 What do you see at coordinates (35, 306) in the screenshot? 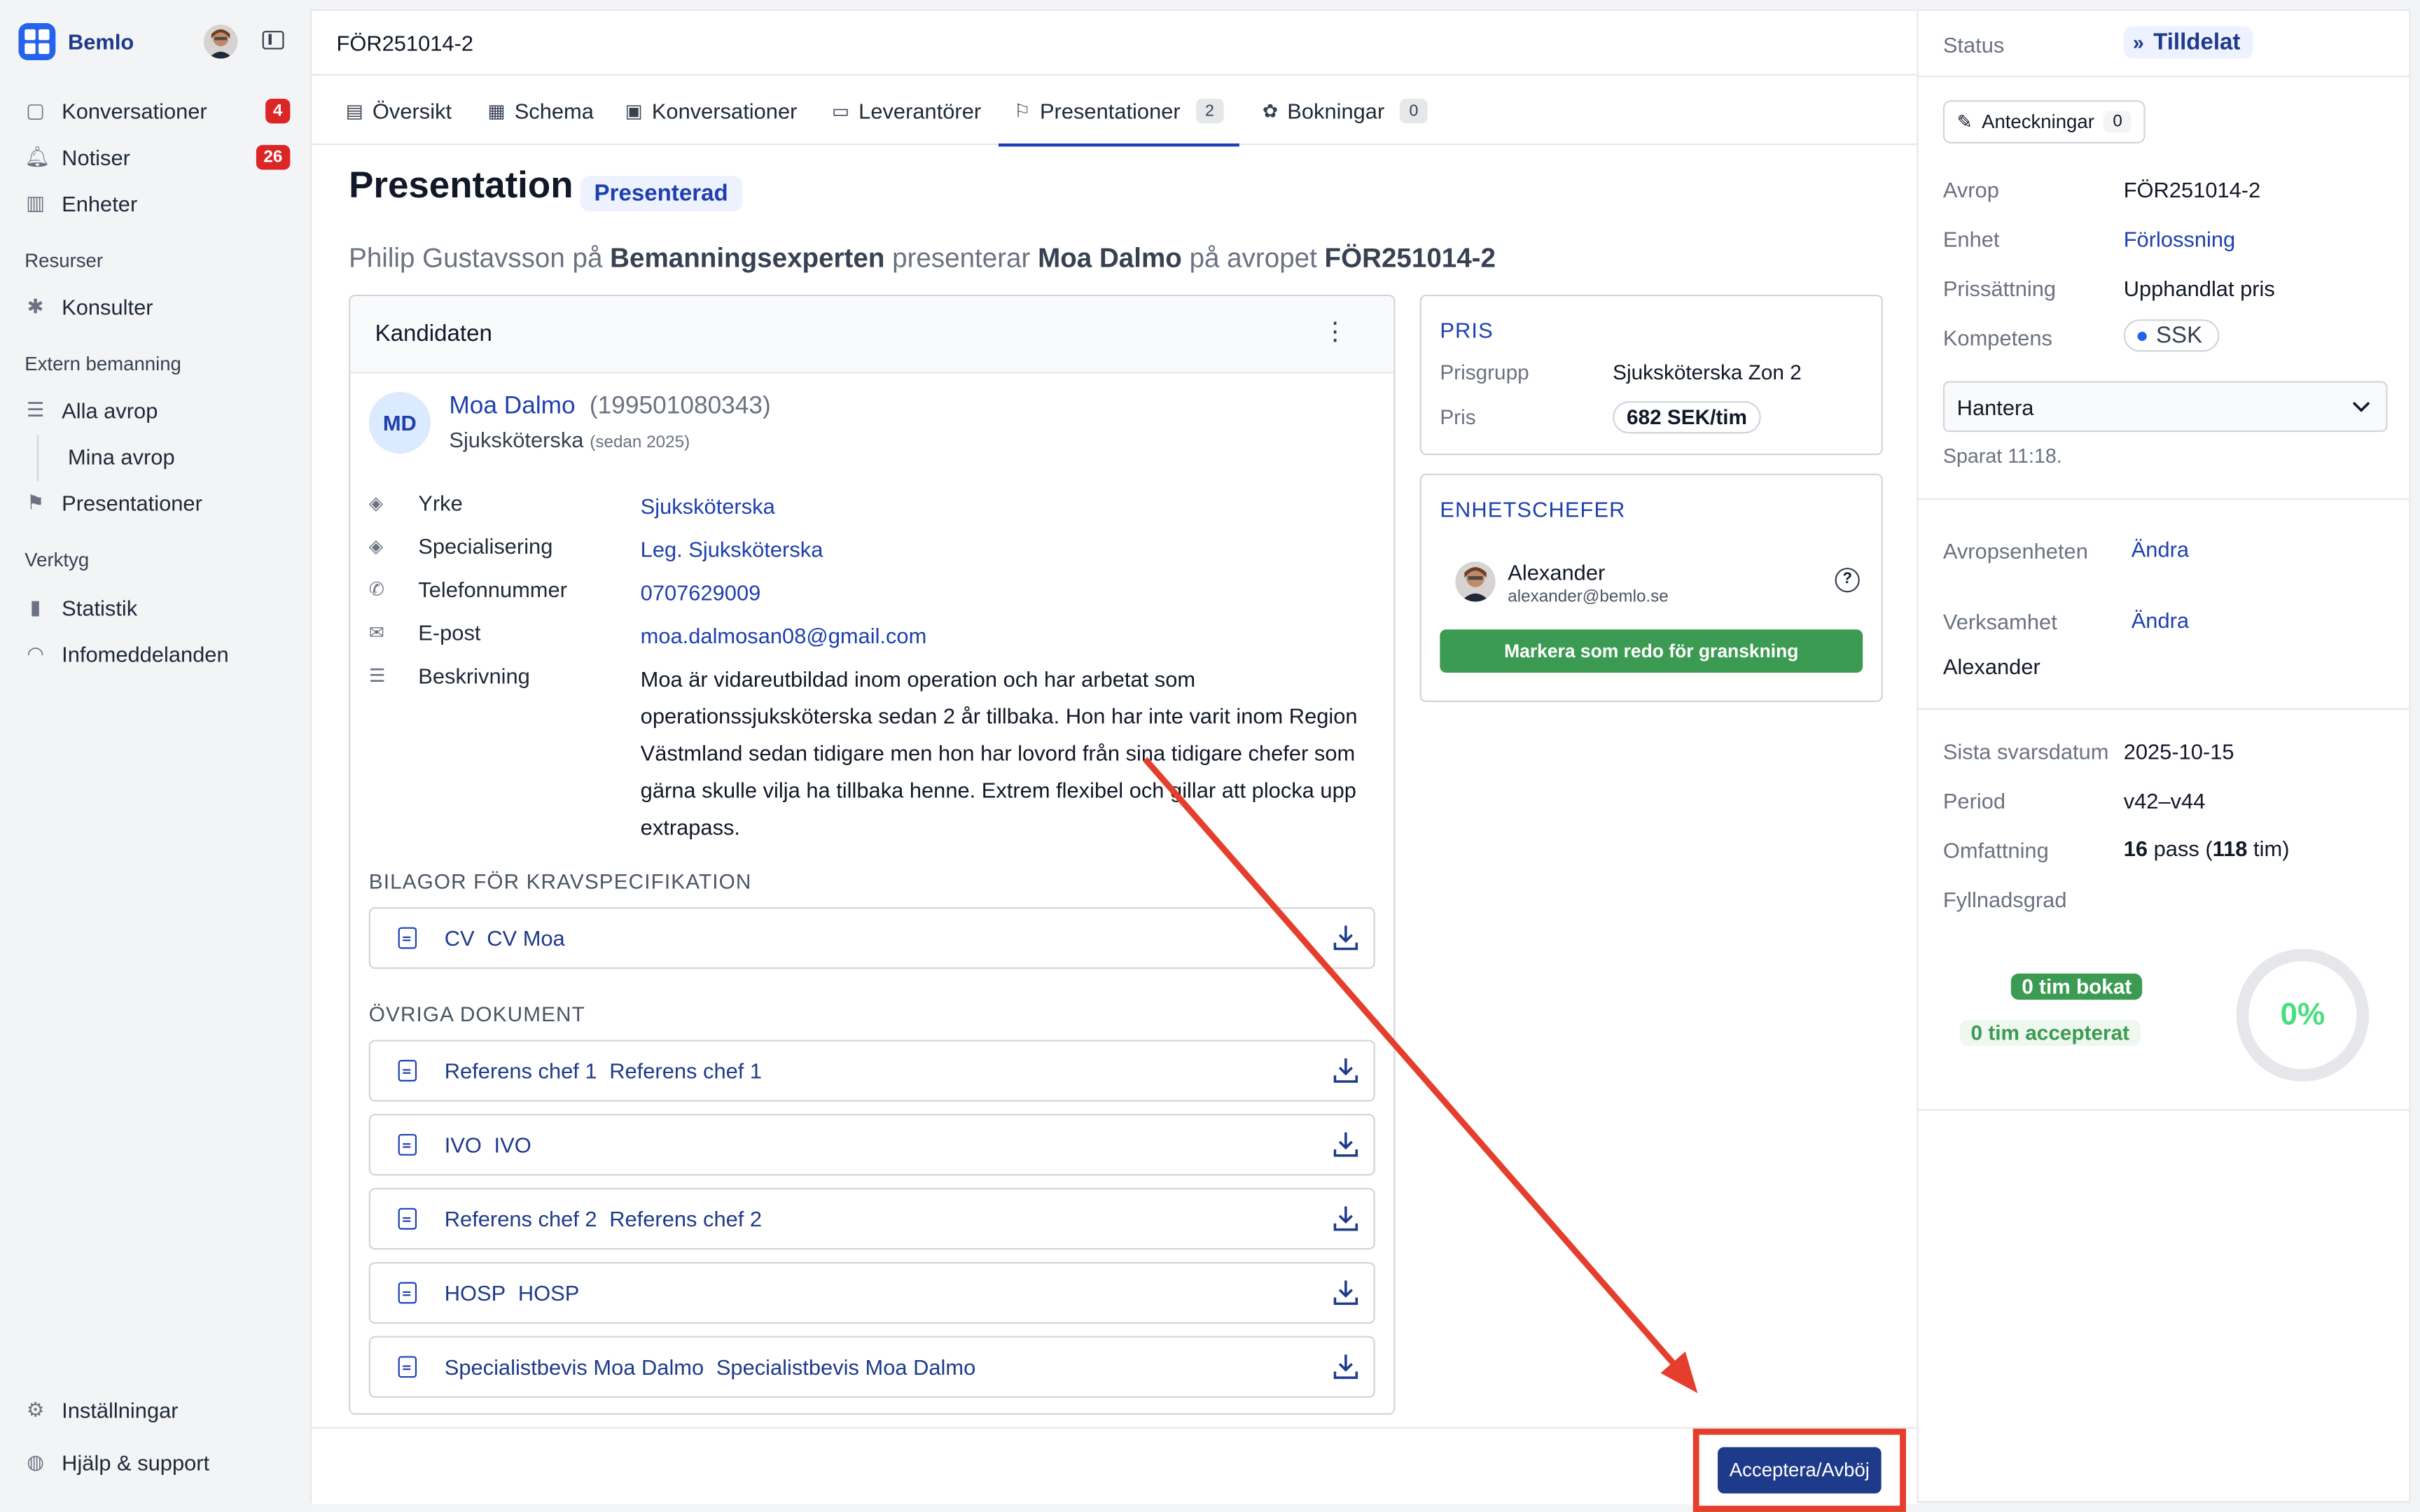
I see `puzzle-icon: ✱` at bounding box center [35, 306].